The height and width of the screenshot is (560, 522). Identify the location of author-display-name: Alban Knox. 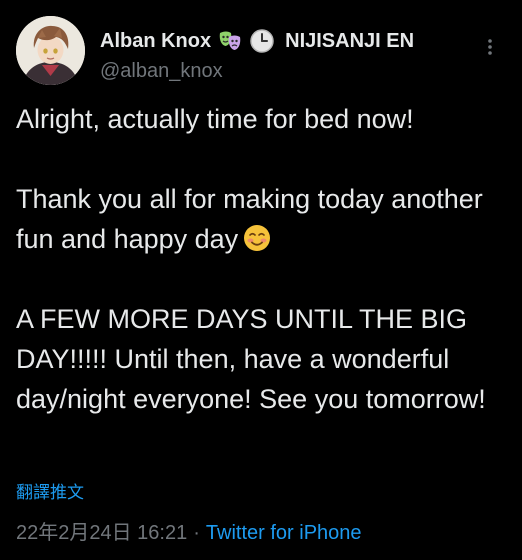
(155, 41).